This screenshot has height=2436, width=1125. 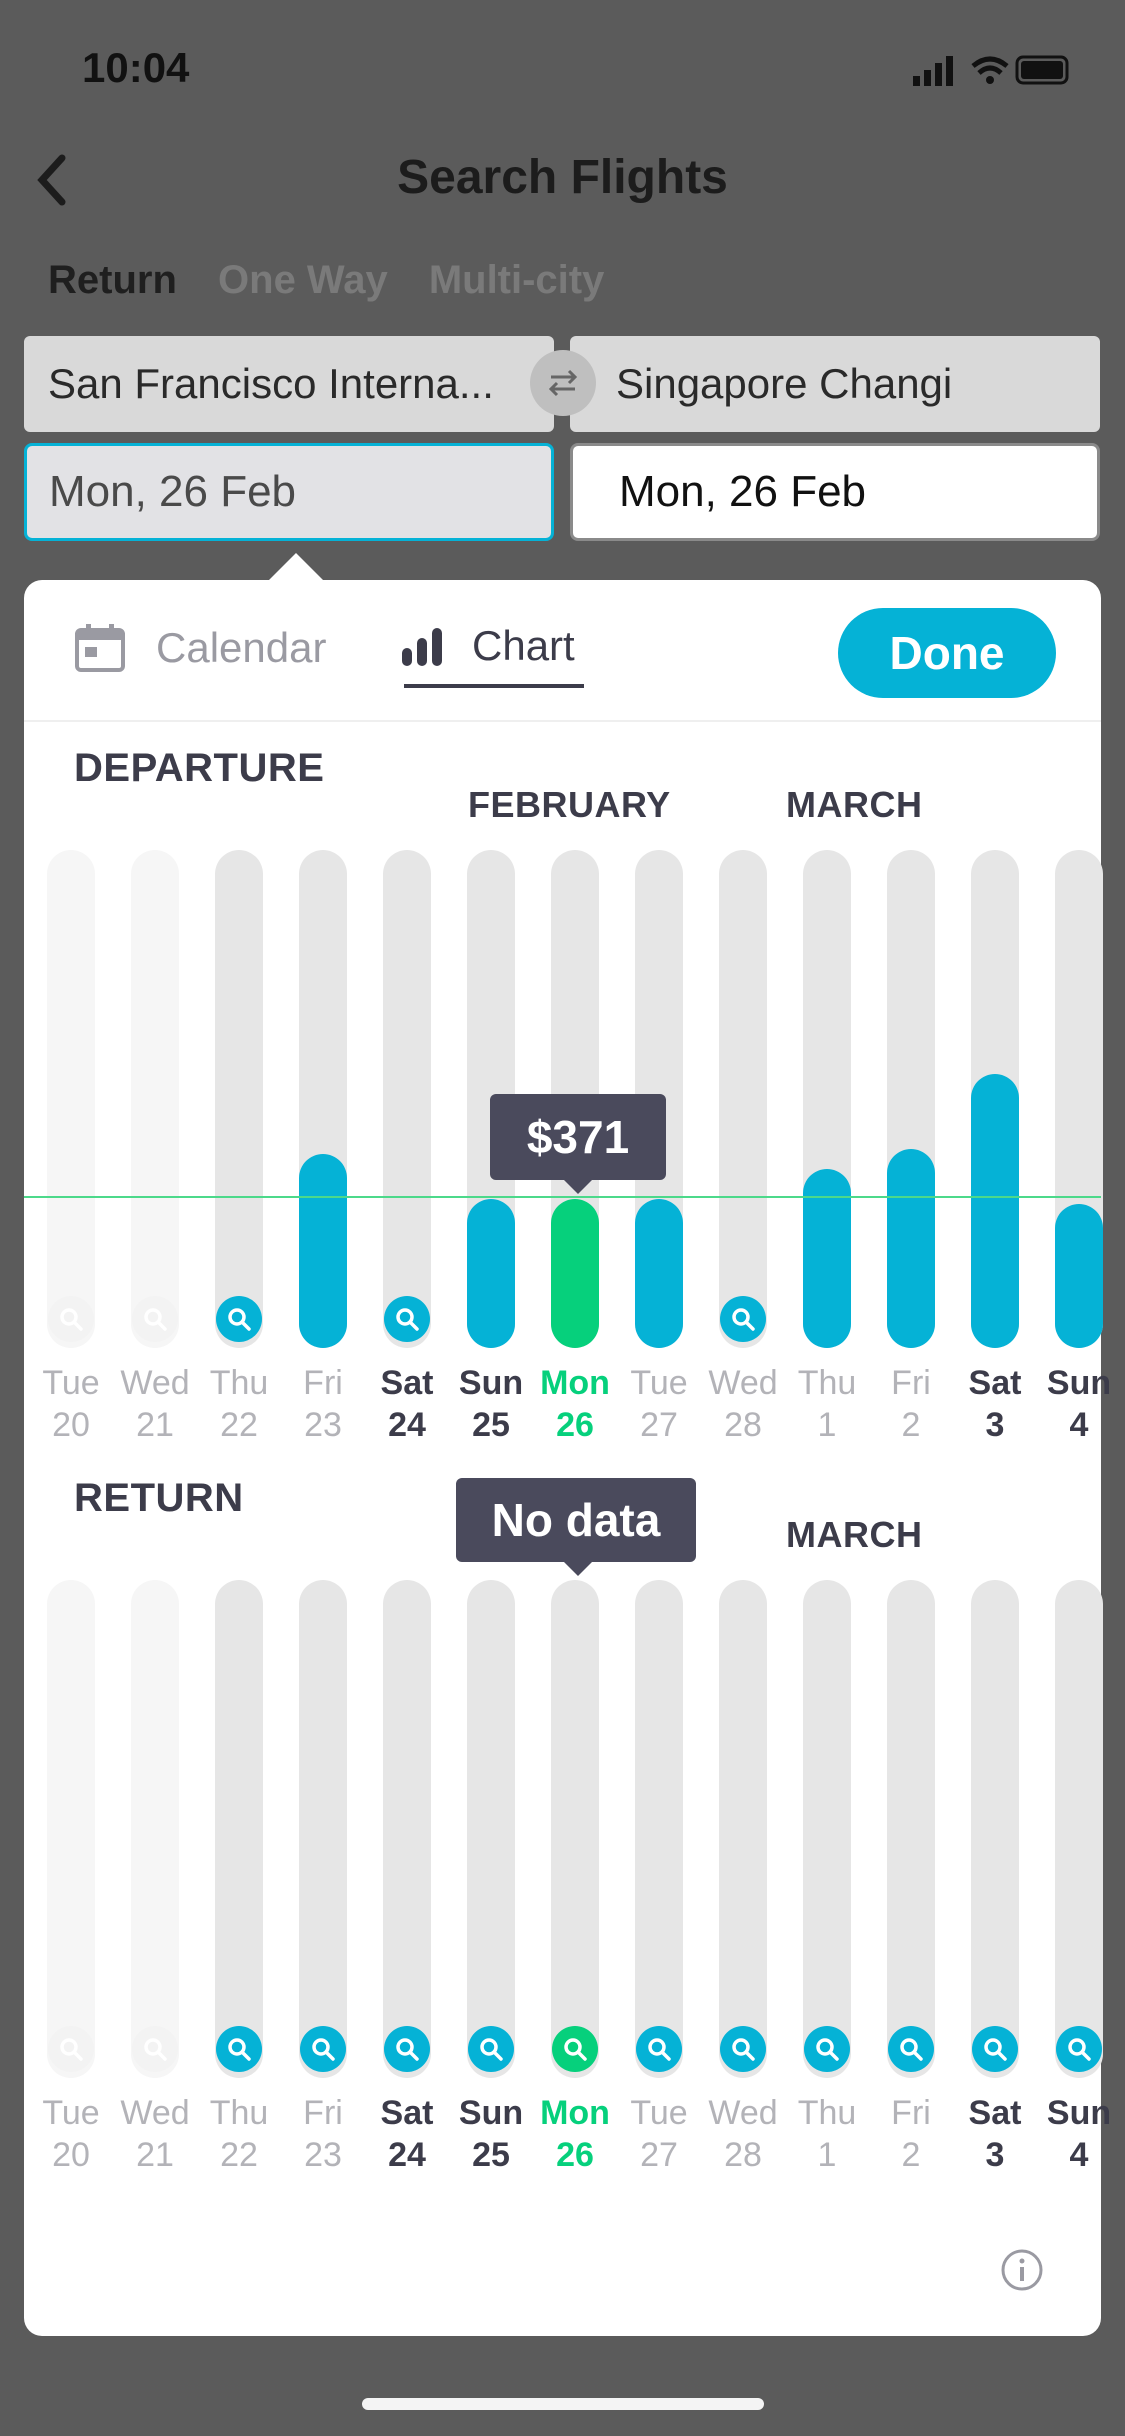 What do you see at coordinates (911, 2155) in the screenshot?
I see `day-number: 2` at bounding box center [911, 2155].